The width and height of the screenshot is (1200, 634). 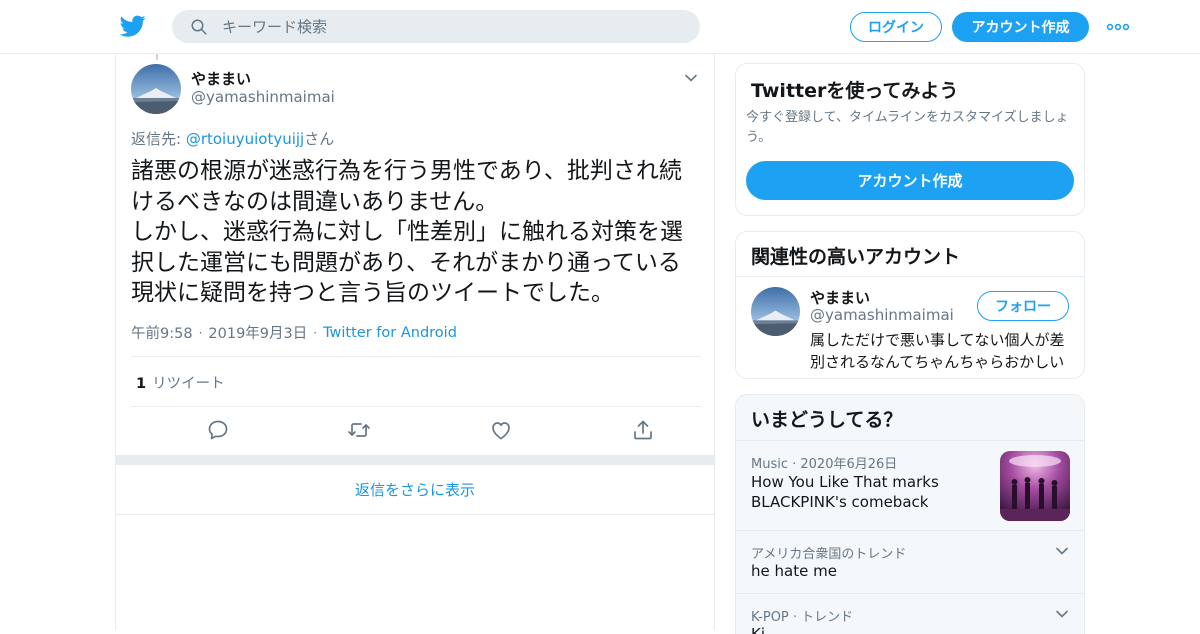 I want to click on tweet-action-bar, so click(x=416, y=431).